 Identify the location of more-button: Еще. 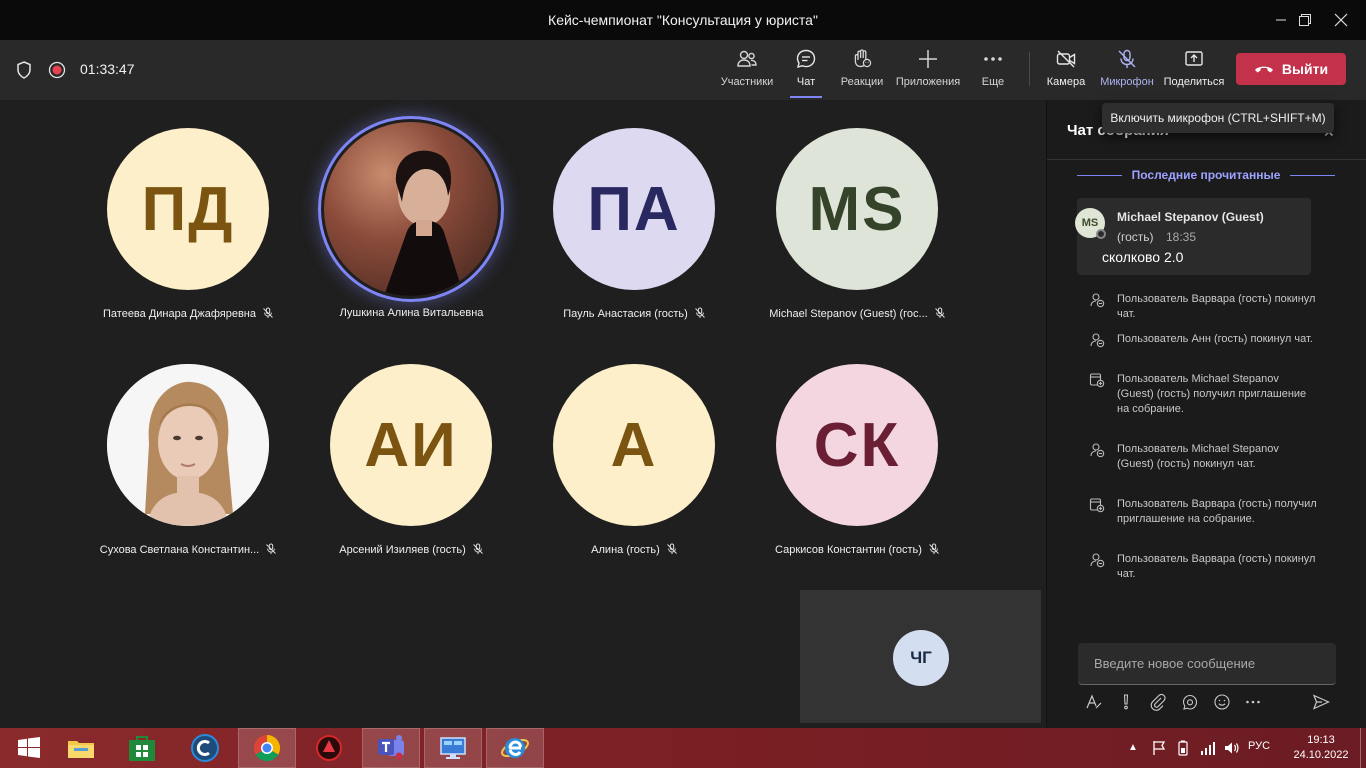
(993, 72).